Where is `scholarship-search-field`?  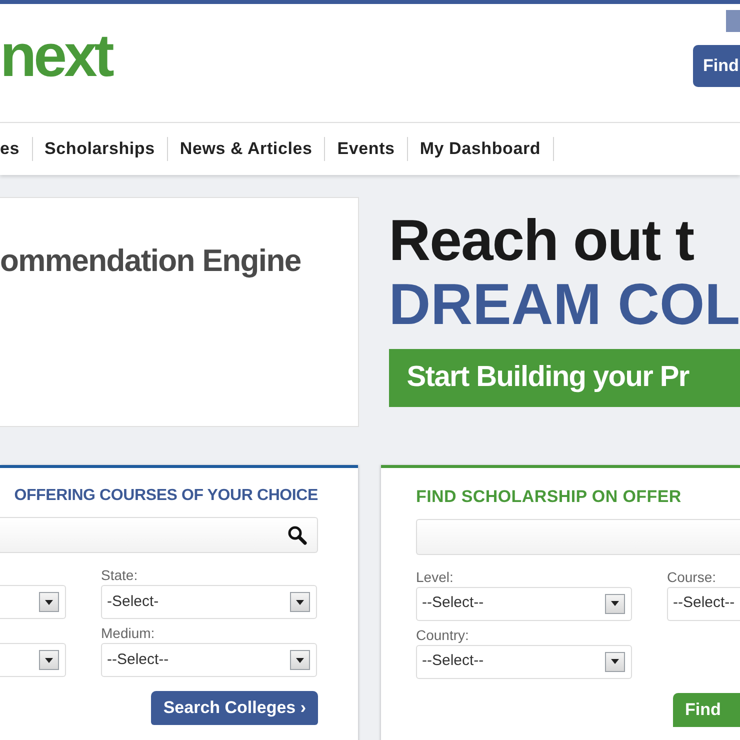
scholarship-search-field is located at coordinates (578, 536).